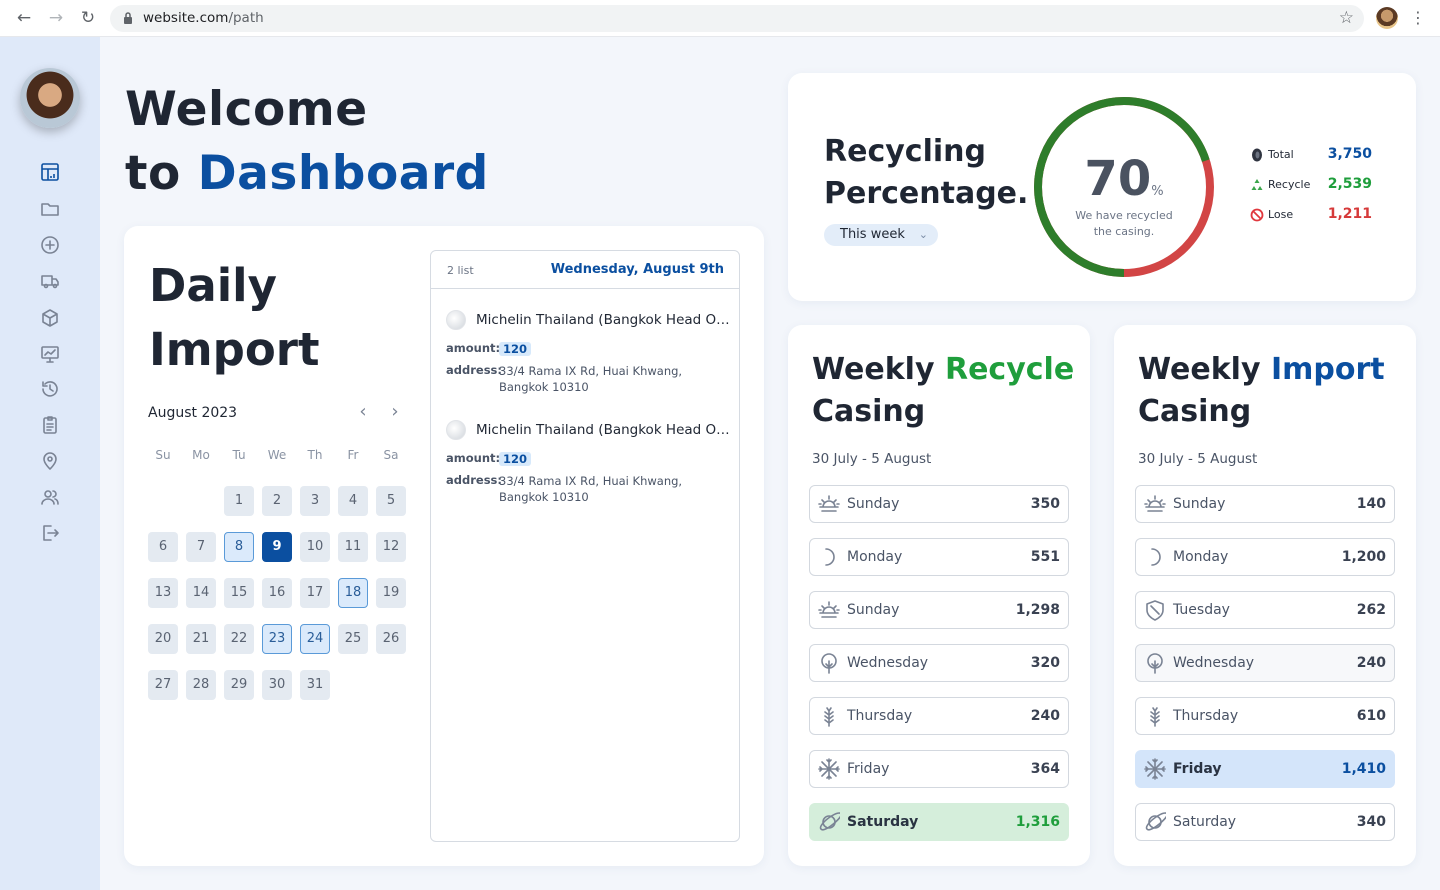  I want to click on day-label: Sunday, so click(873, 610).